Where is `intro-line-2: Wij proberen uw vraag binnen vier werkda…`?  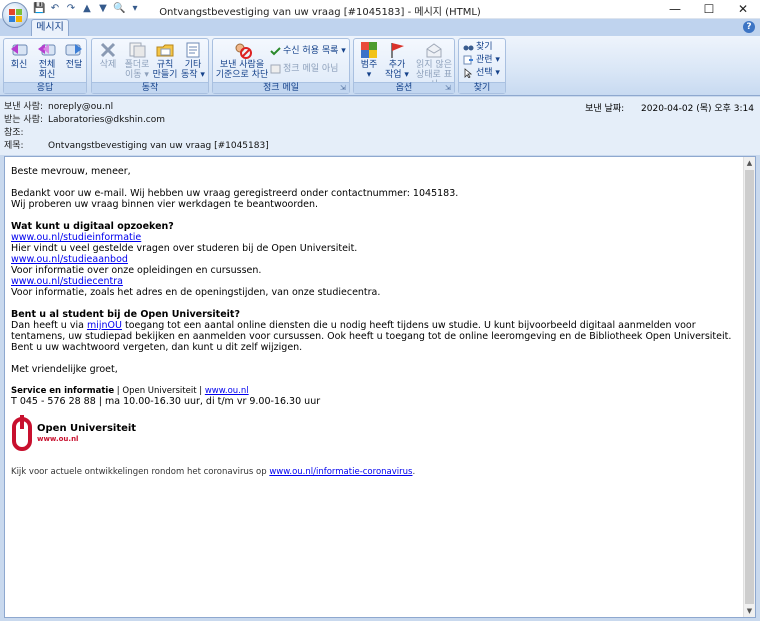 intro-line-2: Wij proberen uw vraag binnen vier werkda… is located at coordinates (165, 204).